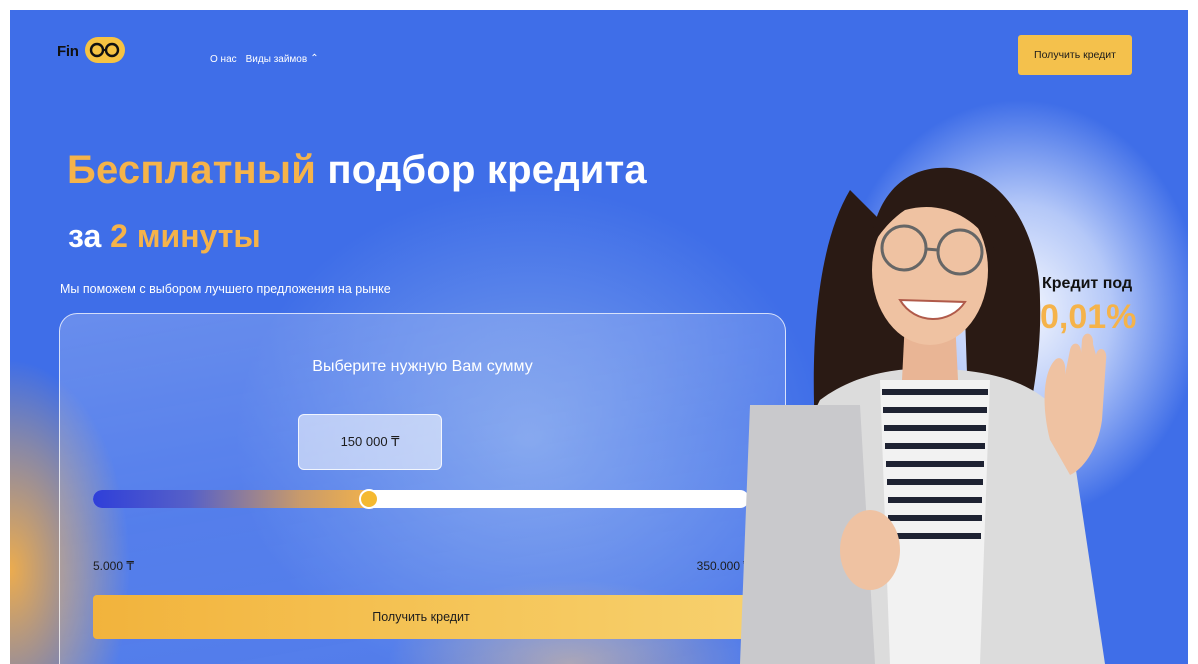  I want to click on calculator-title: Выберите нужную Вам сумму, so click(422, 366).